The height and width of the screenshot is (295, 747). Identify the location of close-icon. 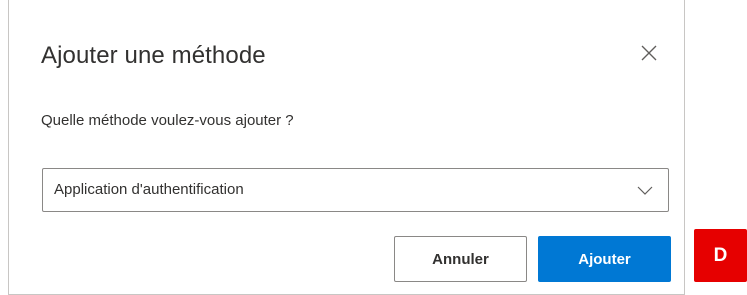
(649, 53).